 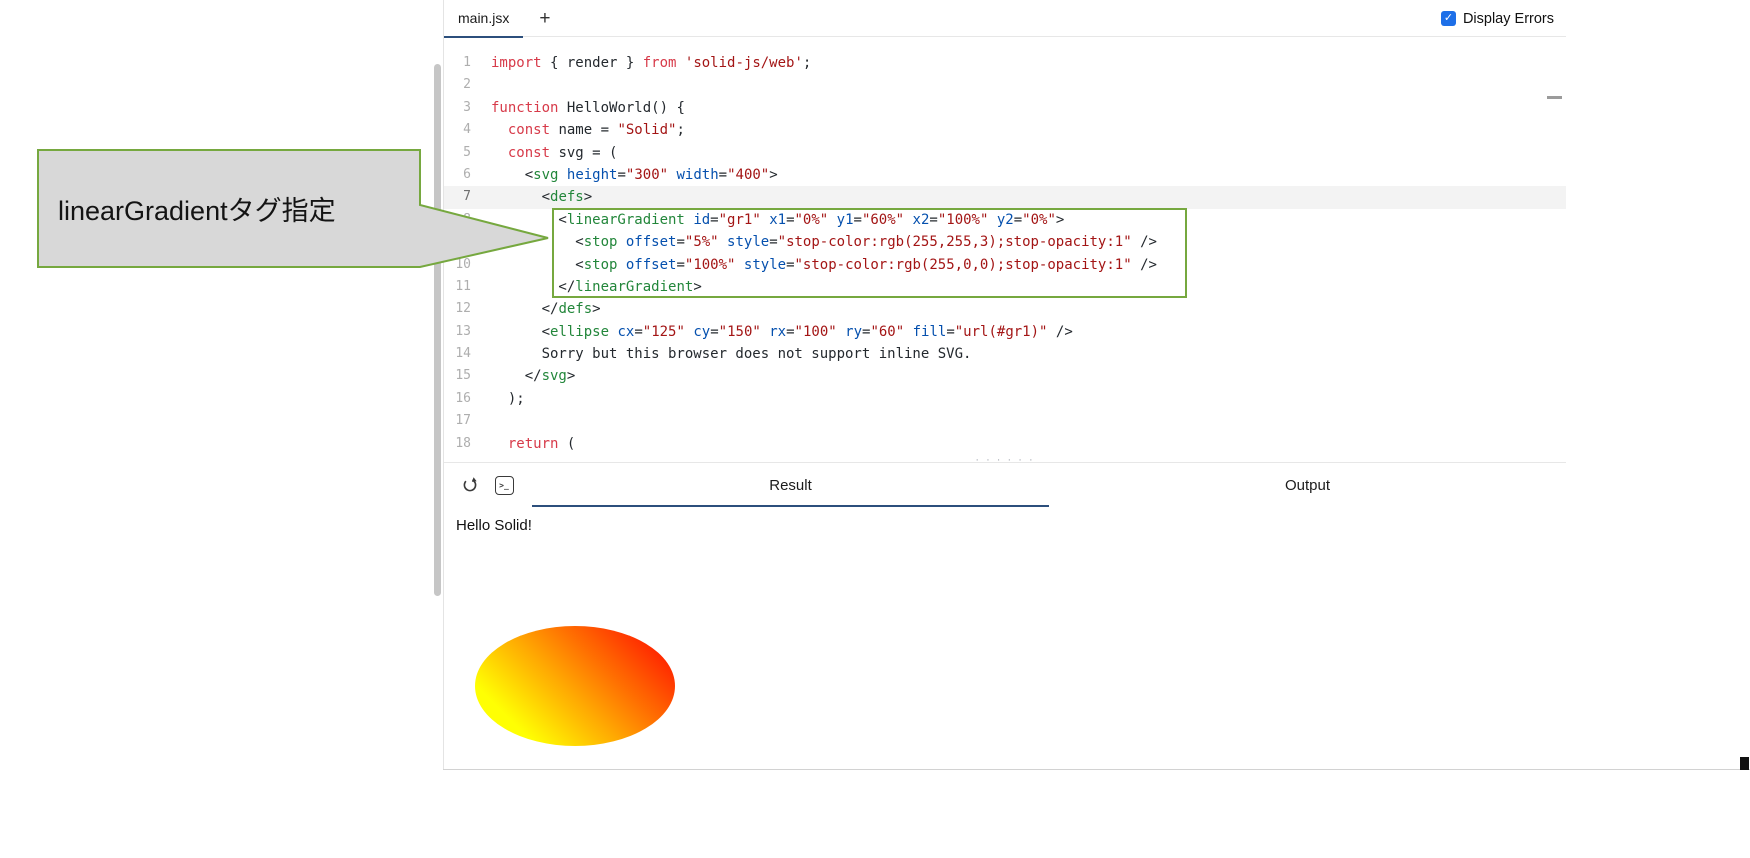 I want to click on code-line: 7 <defs>, so click(x=1005, y=197).